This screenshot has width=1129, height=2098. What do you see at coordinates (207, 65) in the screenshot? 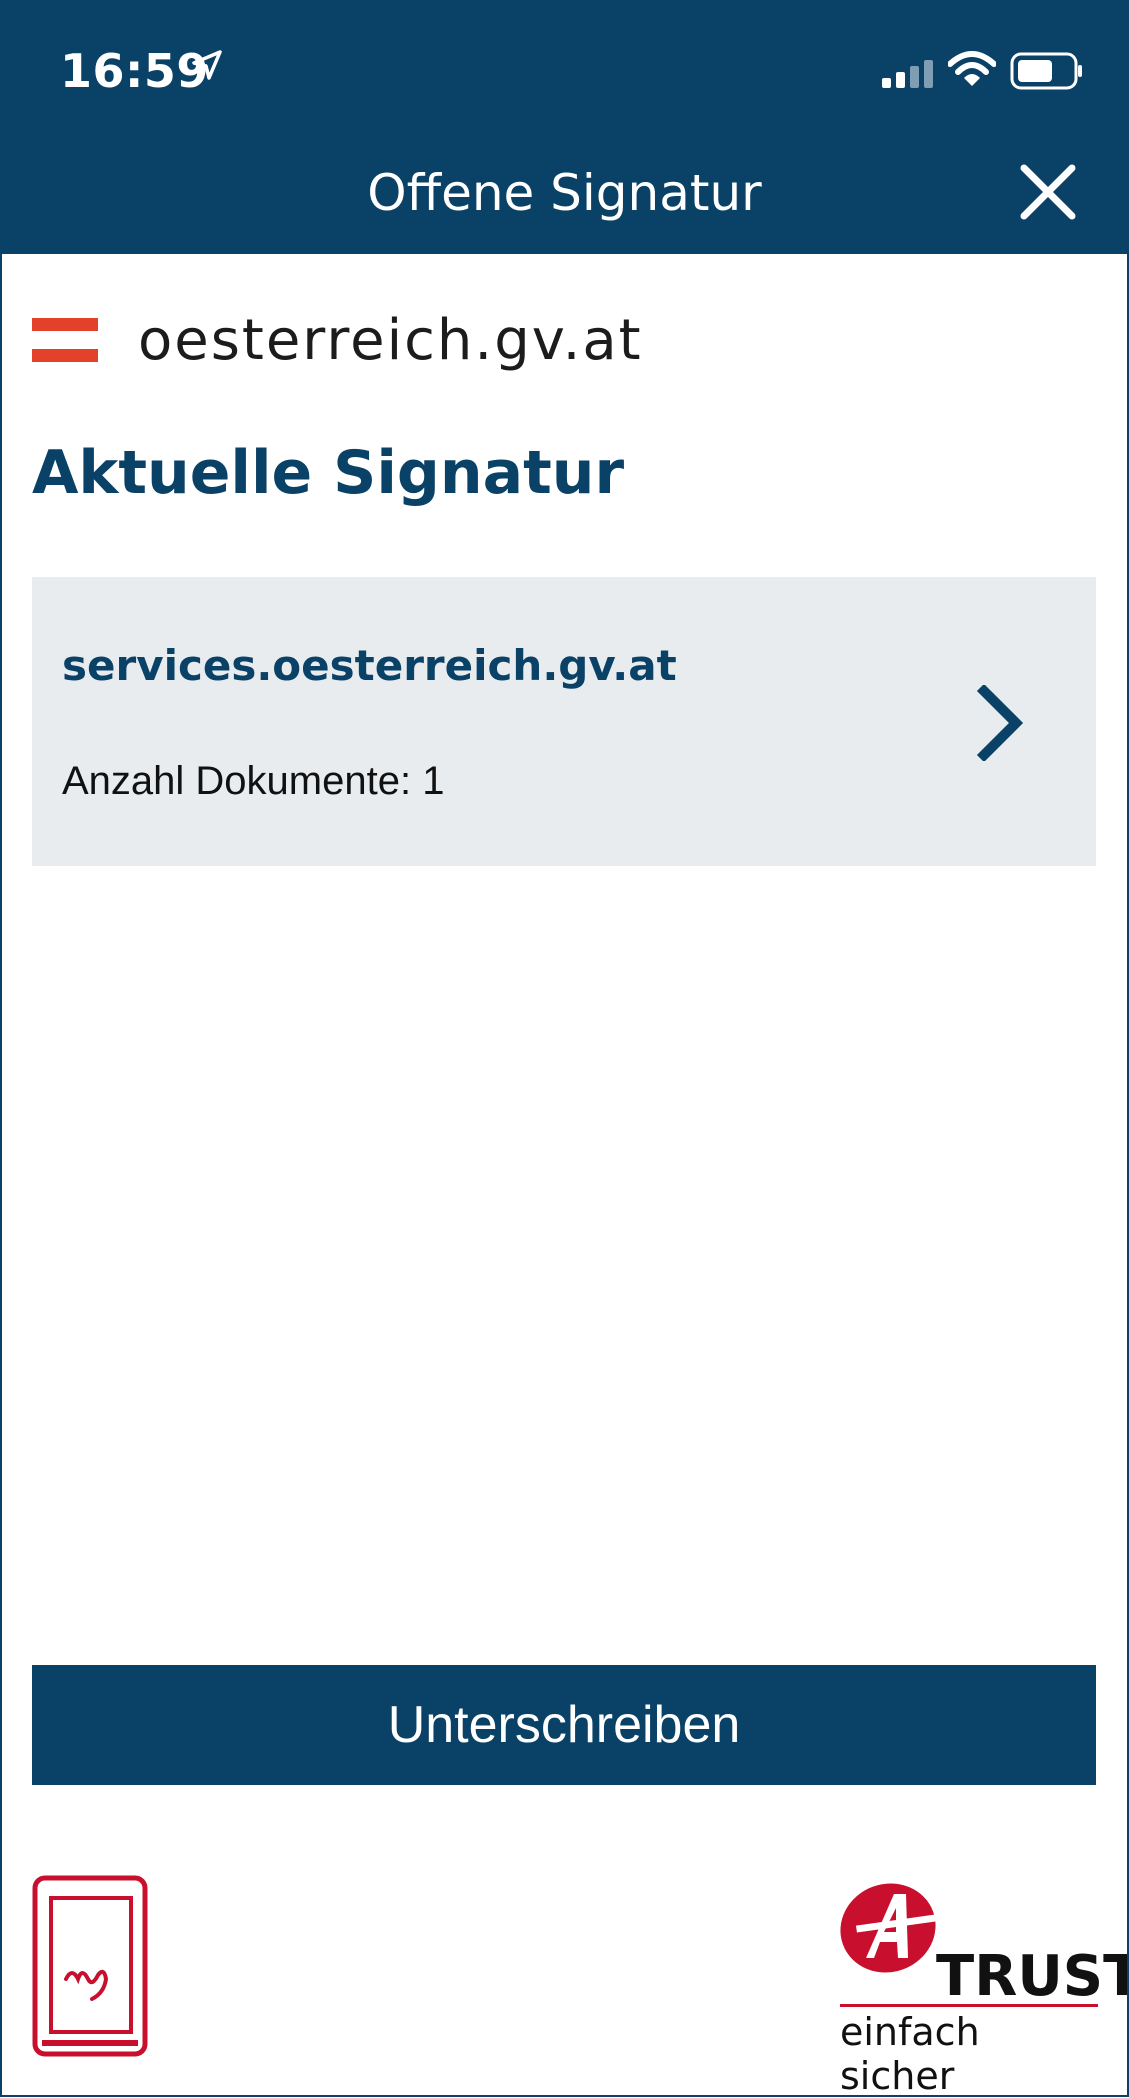
I see `location-arrow-icon` at bounding box center [207, 65].